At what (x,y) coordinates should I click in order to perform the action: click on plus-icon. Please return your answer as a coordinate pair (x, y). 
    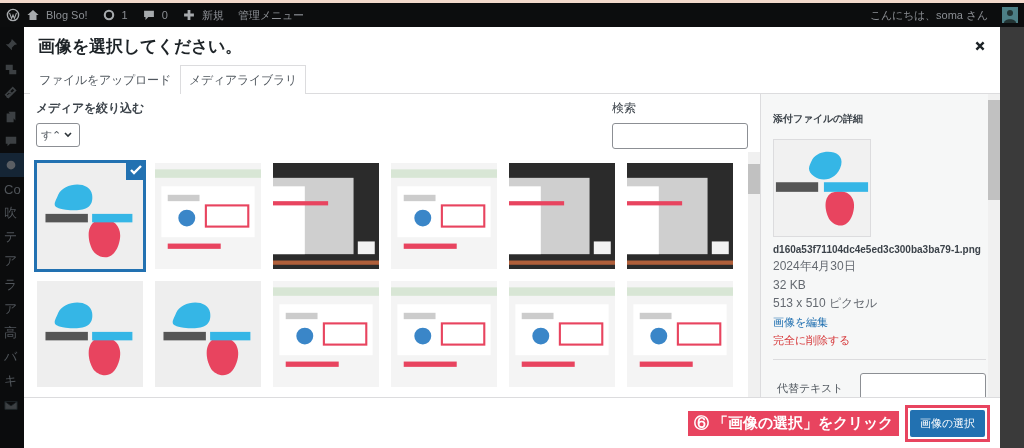
    Looking at the image, I should click on (188, 15).